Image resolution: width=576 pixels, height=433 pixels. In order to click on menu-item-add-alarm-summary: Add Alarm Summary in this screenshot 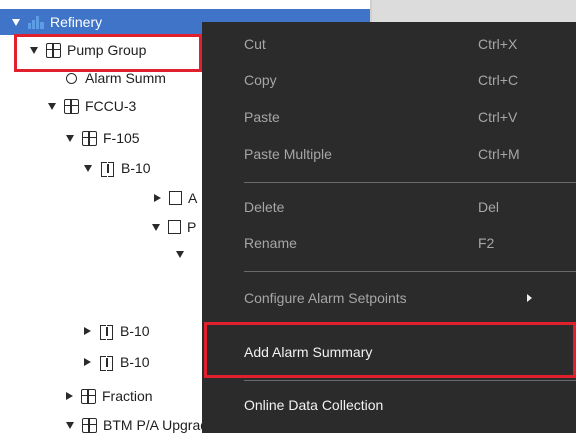, I will do `click(389, 352)`.